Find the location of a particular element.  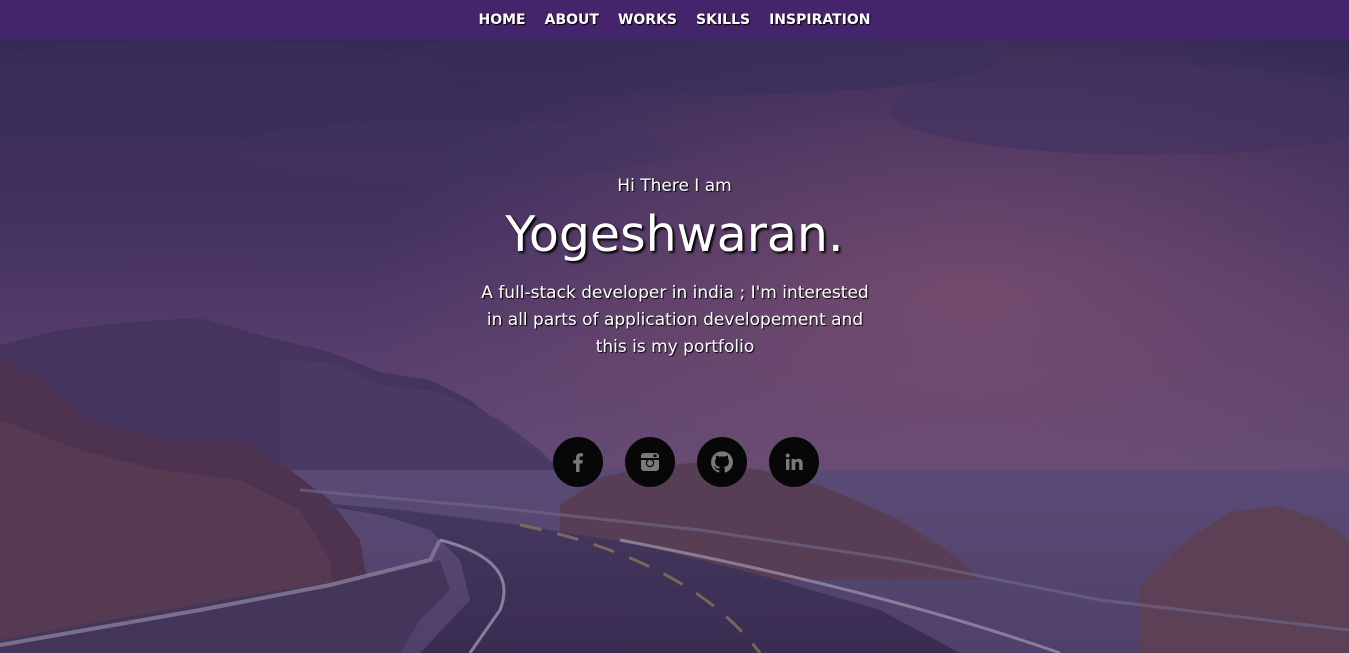

social-links is located at coordinates (686, 462).